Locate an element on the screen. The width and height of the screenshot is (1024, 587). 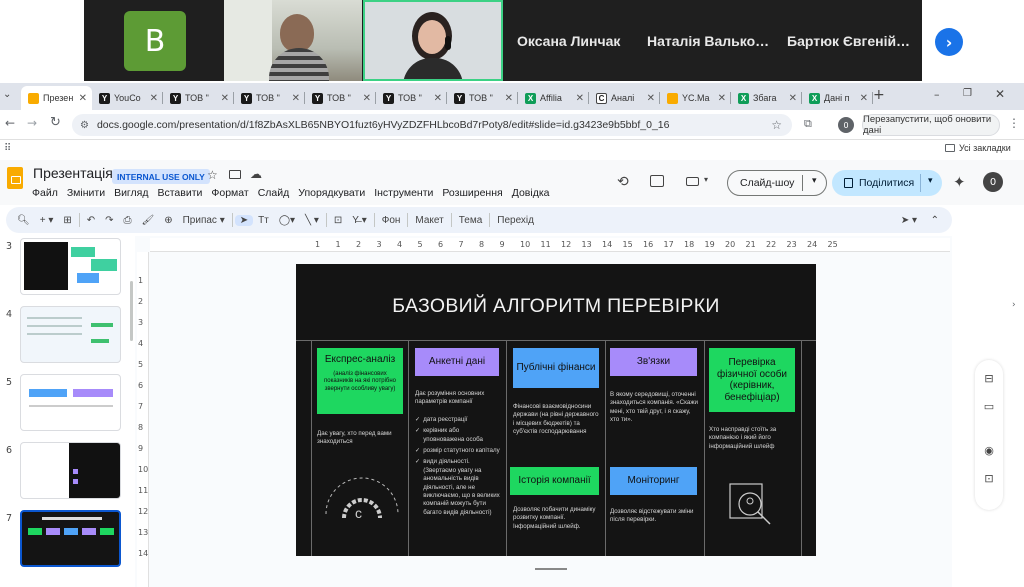
share-button: Поділитися ▾ is located at coordinates (887, 183).